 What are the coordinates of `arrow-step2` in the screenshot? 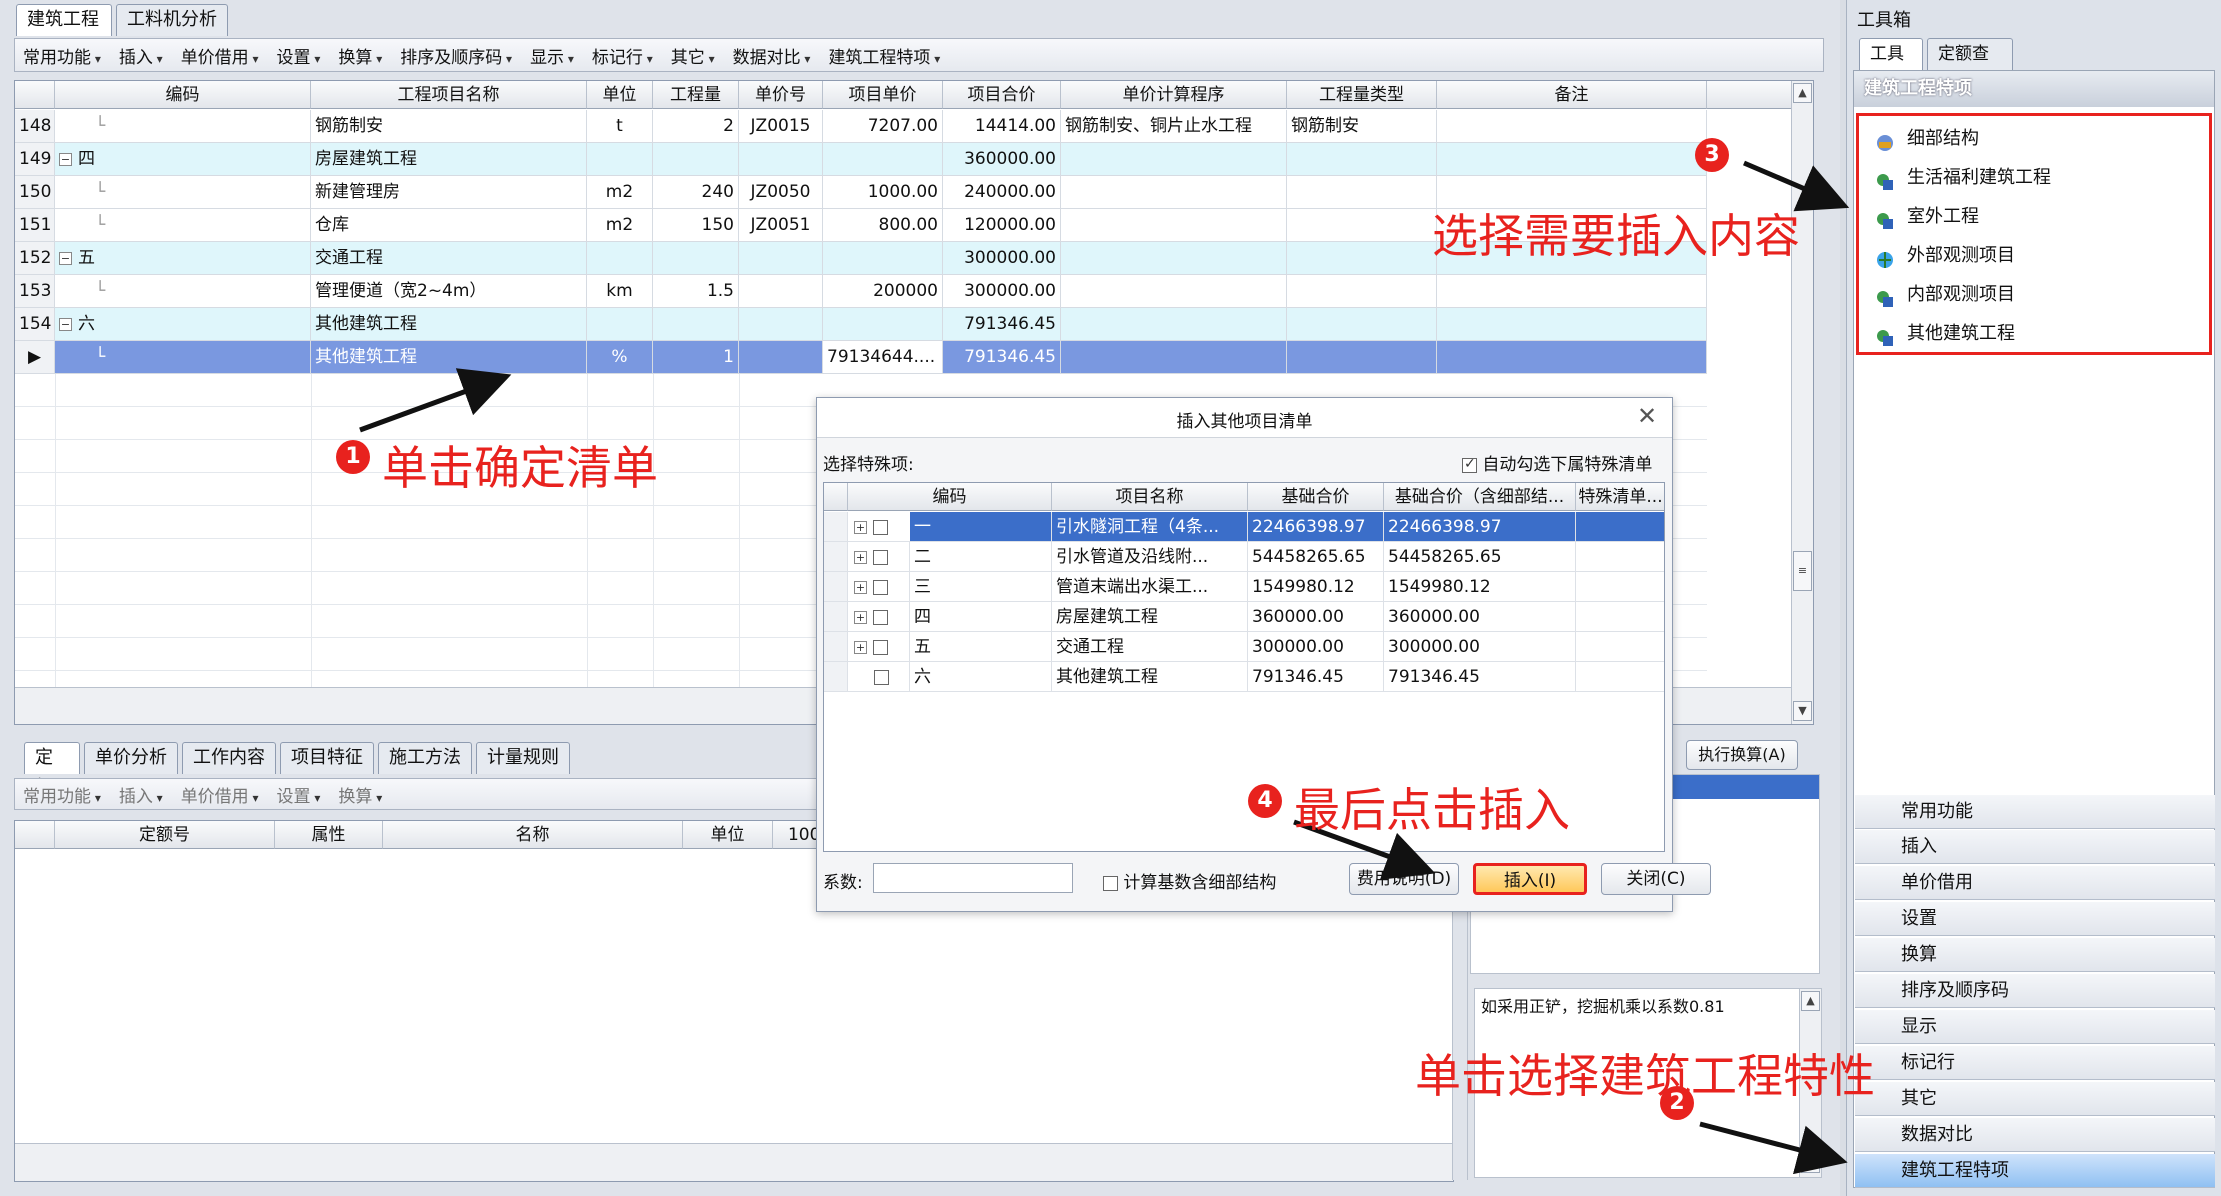 It's located at (1773, 1148).